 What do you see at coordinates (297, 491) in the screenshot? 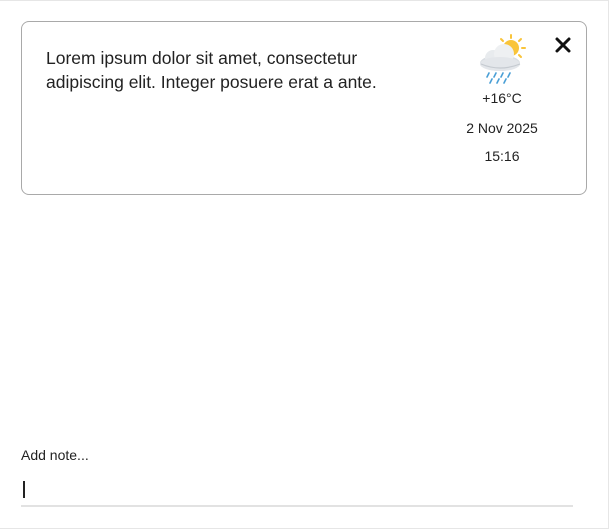
I see `add-note-input` at bounding box center [297, 491].